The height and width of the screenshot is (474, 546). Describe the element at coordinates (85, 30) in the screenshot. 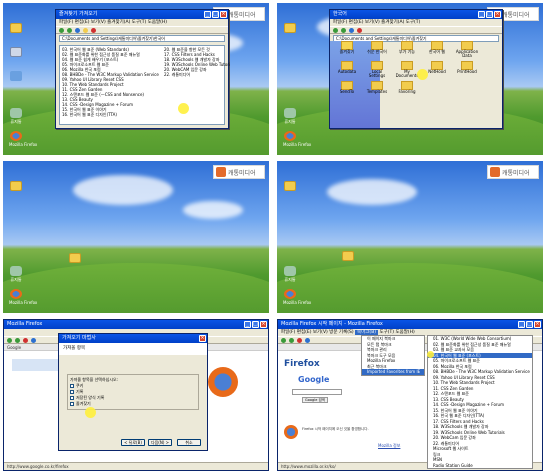

I see `folders-icon` at that location.